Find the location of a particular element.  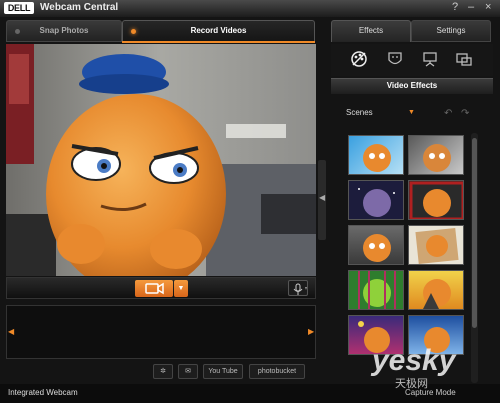

tab-settings: Settings is located at coordinates (451, 31).